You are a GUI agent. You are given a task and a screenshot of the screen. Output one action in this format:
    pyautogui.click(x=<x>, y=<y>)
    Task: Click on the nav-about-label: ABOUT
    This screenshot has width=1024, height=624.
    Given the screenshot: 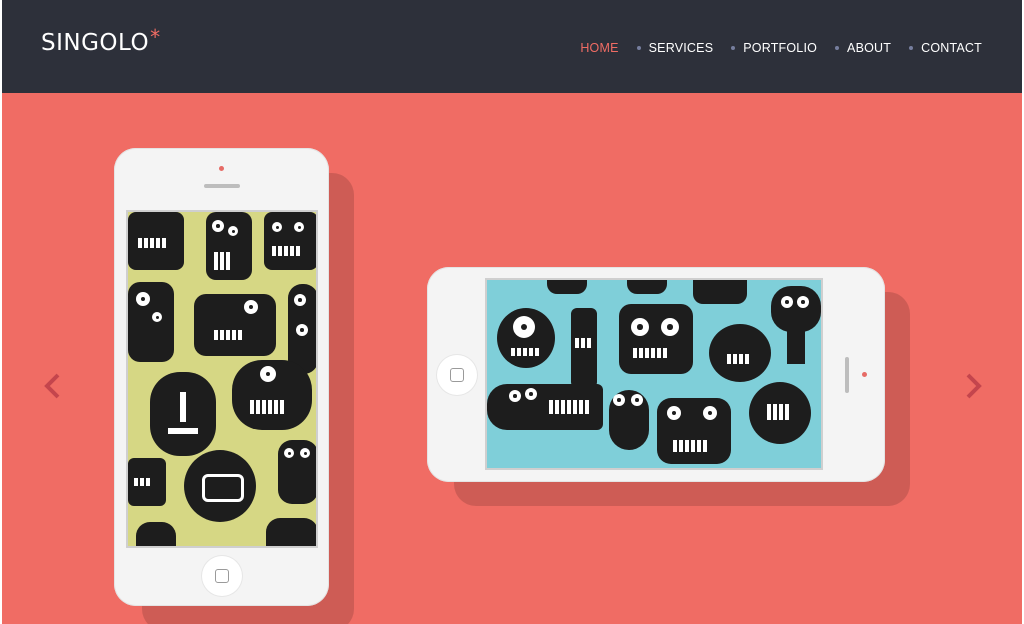 What is the action you would take?
    pyautogui.click(x=869, y=48)
    